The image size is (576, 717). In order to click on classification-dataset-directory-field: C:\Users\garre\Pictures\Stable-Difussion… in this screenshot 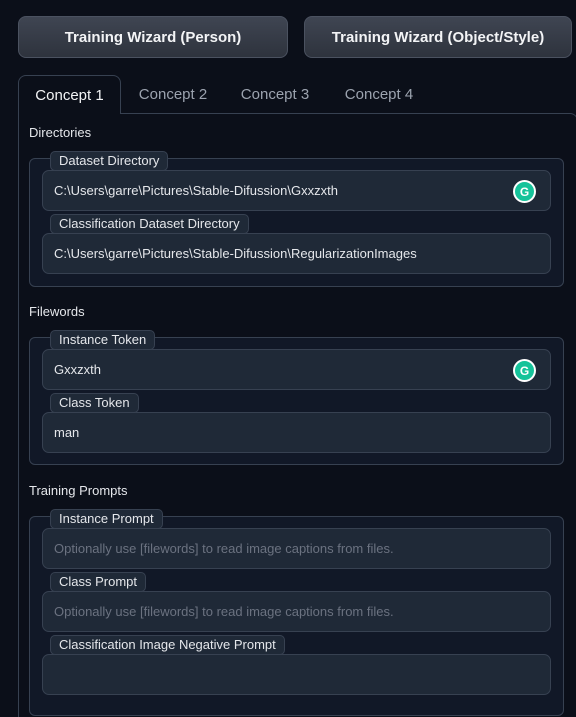, I will do `click(296, 253)`.